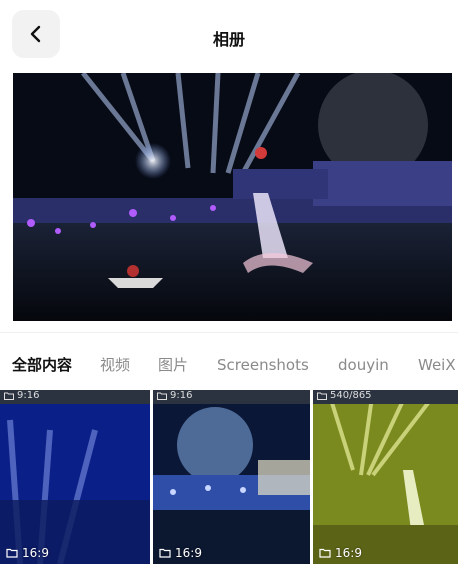 The image size is (458, 564). What do you see at coordinates (229, 332) in the screenshot?
I see `divider` at bounding box center [229, 332].